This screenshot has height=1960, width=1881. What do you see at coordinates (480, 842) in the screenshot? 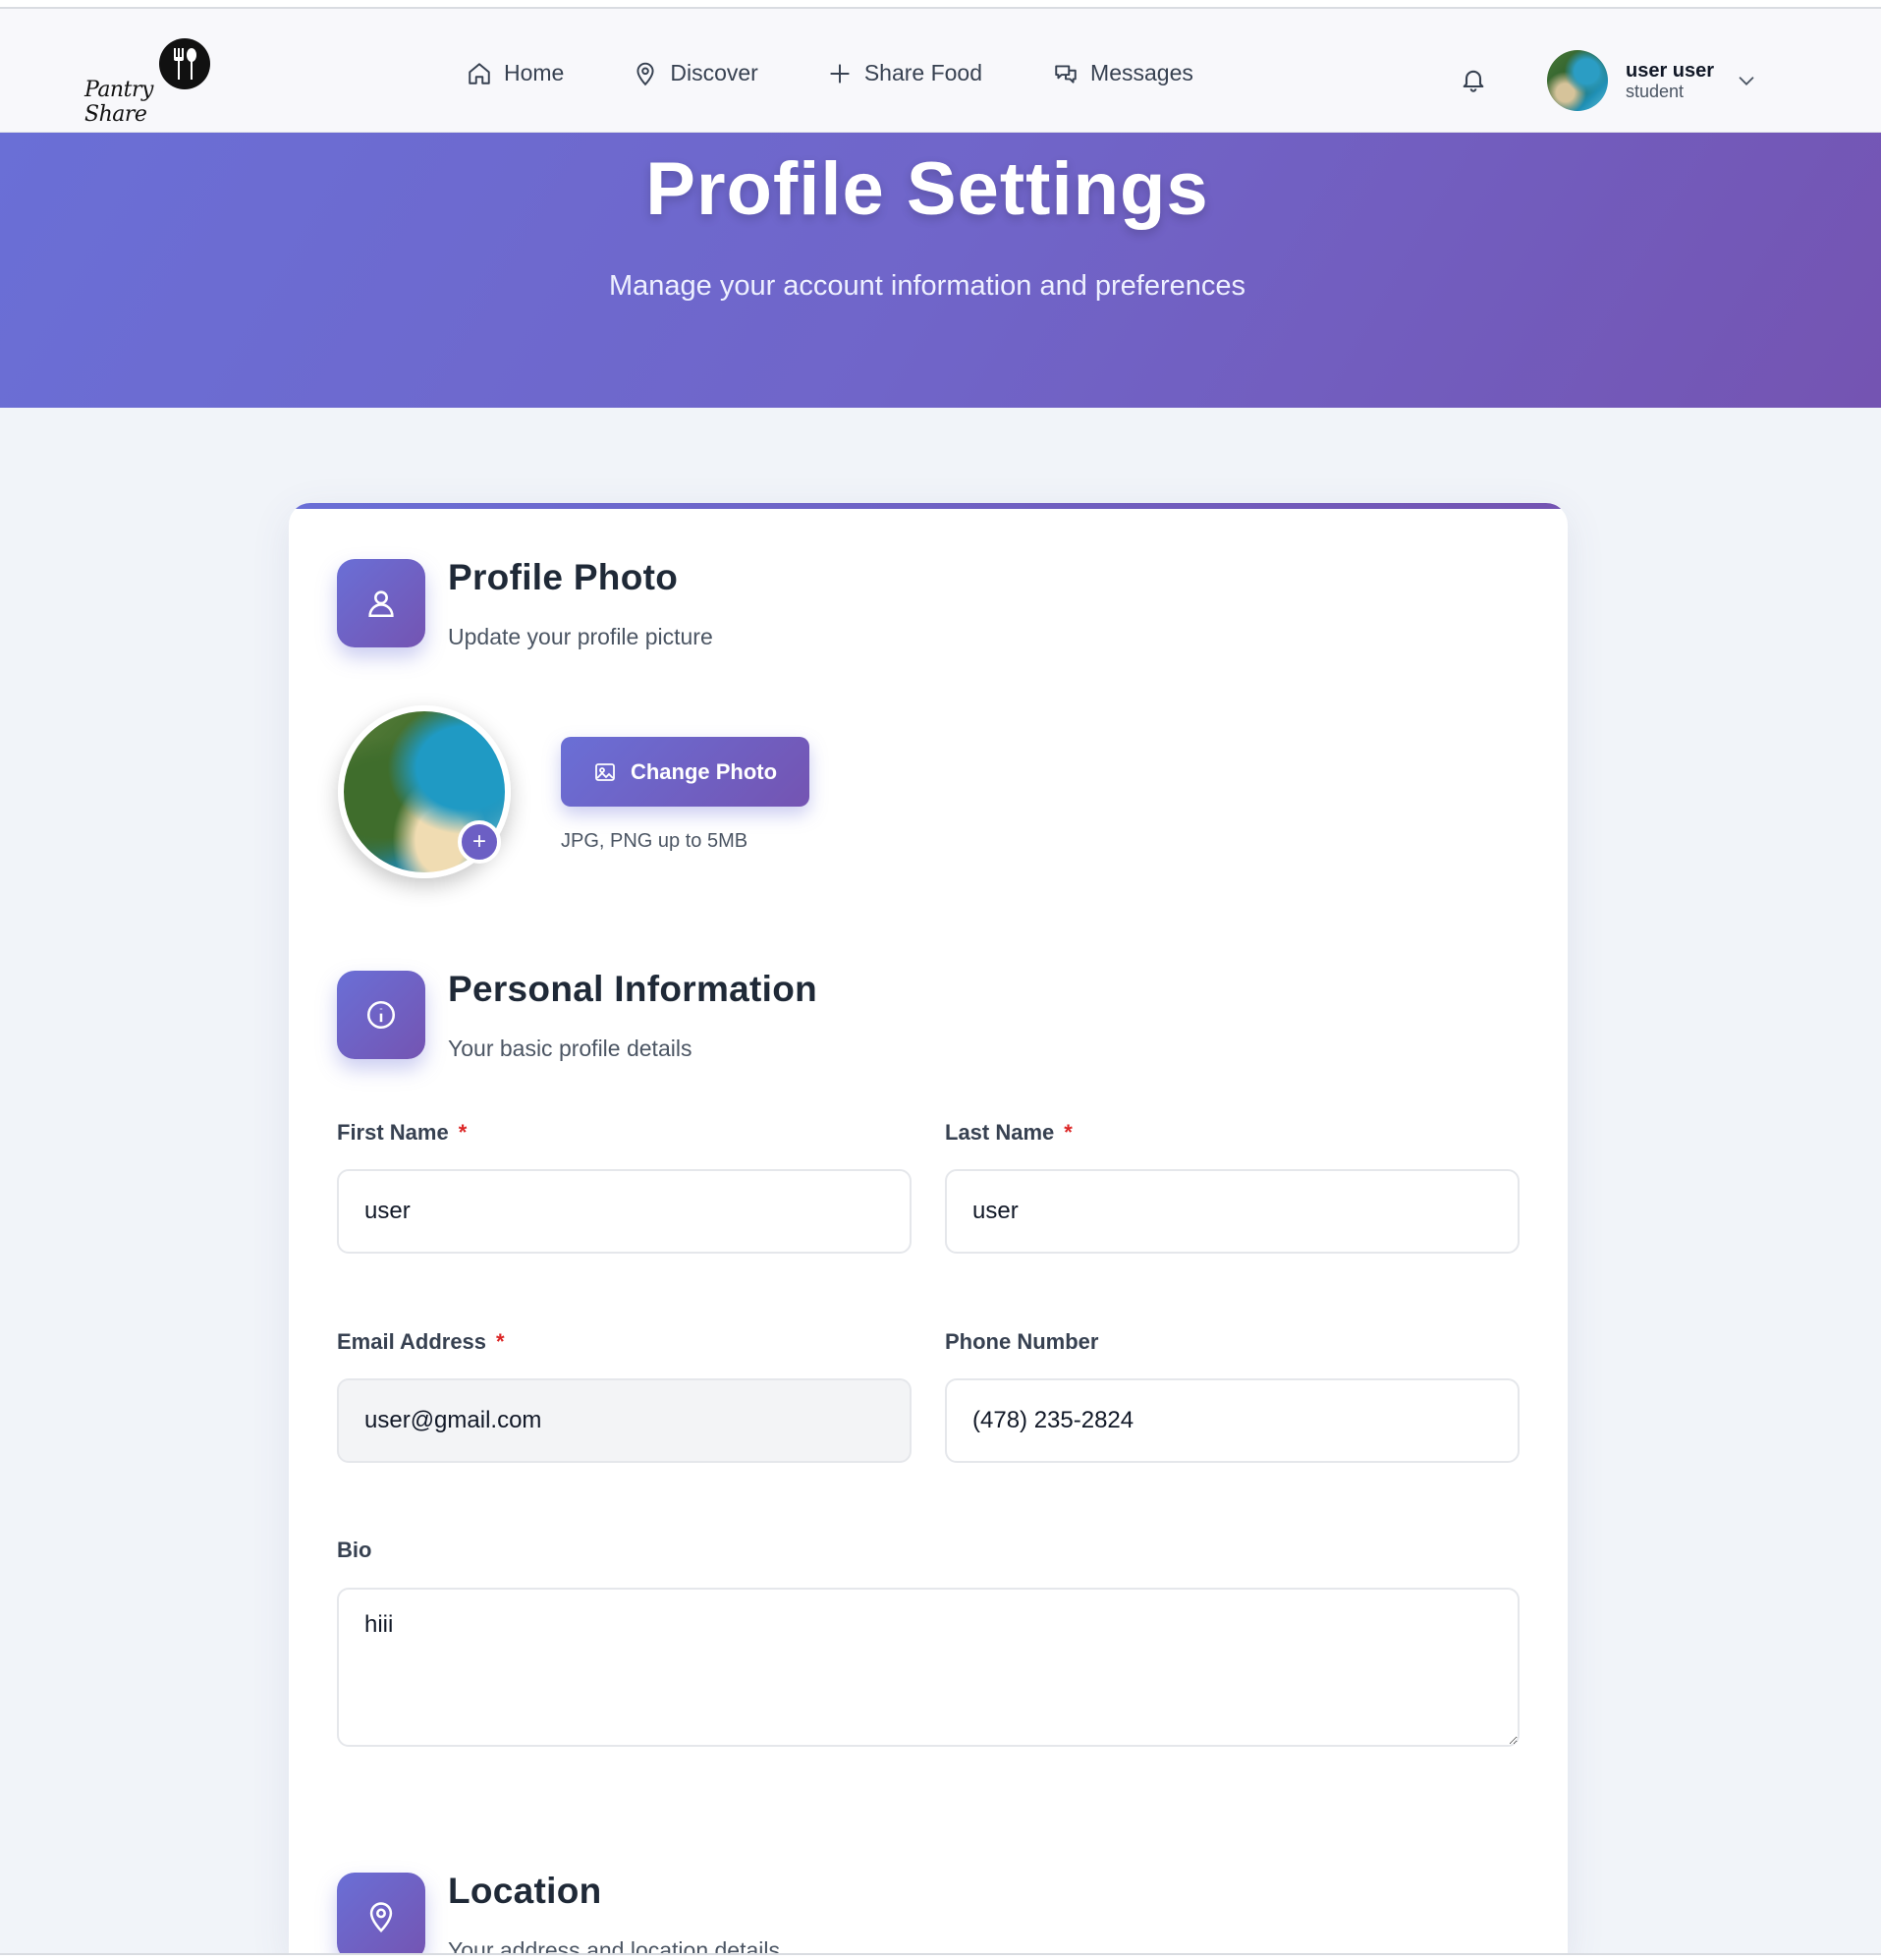
I see `add-photo-button: +` at bounding box center [480, 842].